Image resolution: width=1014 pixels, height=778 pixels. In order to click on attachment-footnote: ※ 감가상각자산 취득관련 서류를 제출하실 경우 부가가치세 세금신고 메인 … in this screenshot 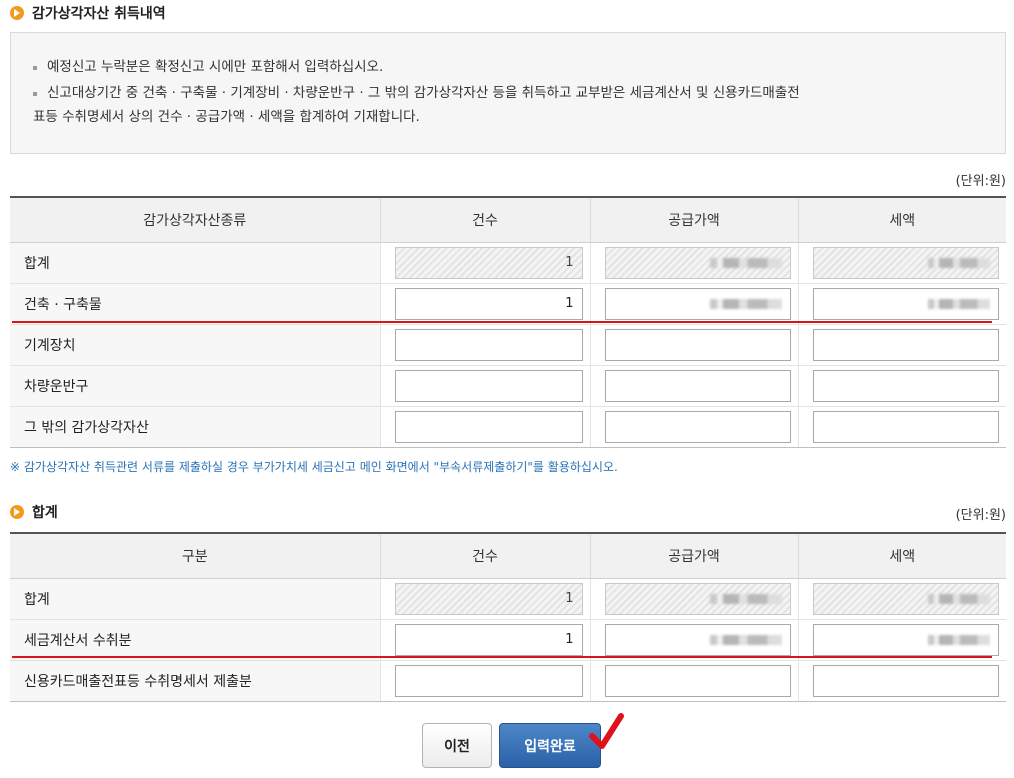, I will do `click(314, 467)`.